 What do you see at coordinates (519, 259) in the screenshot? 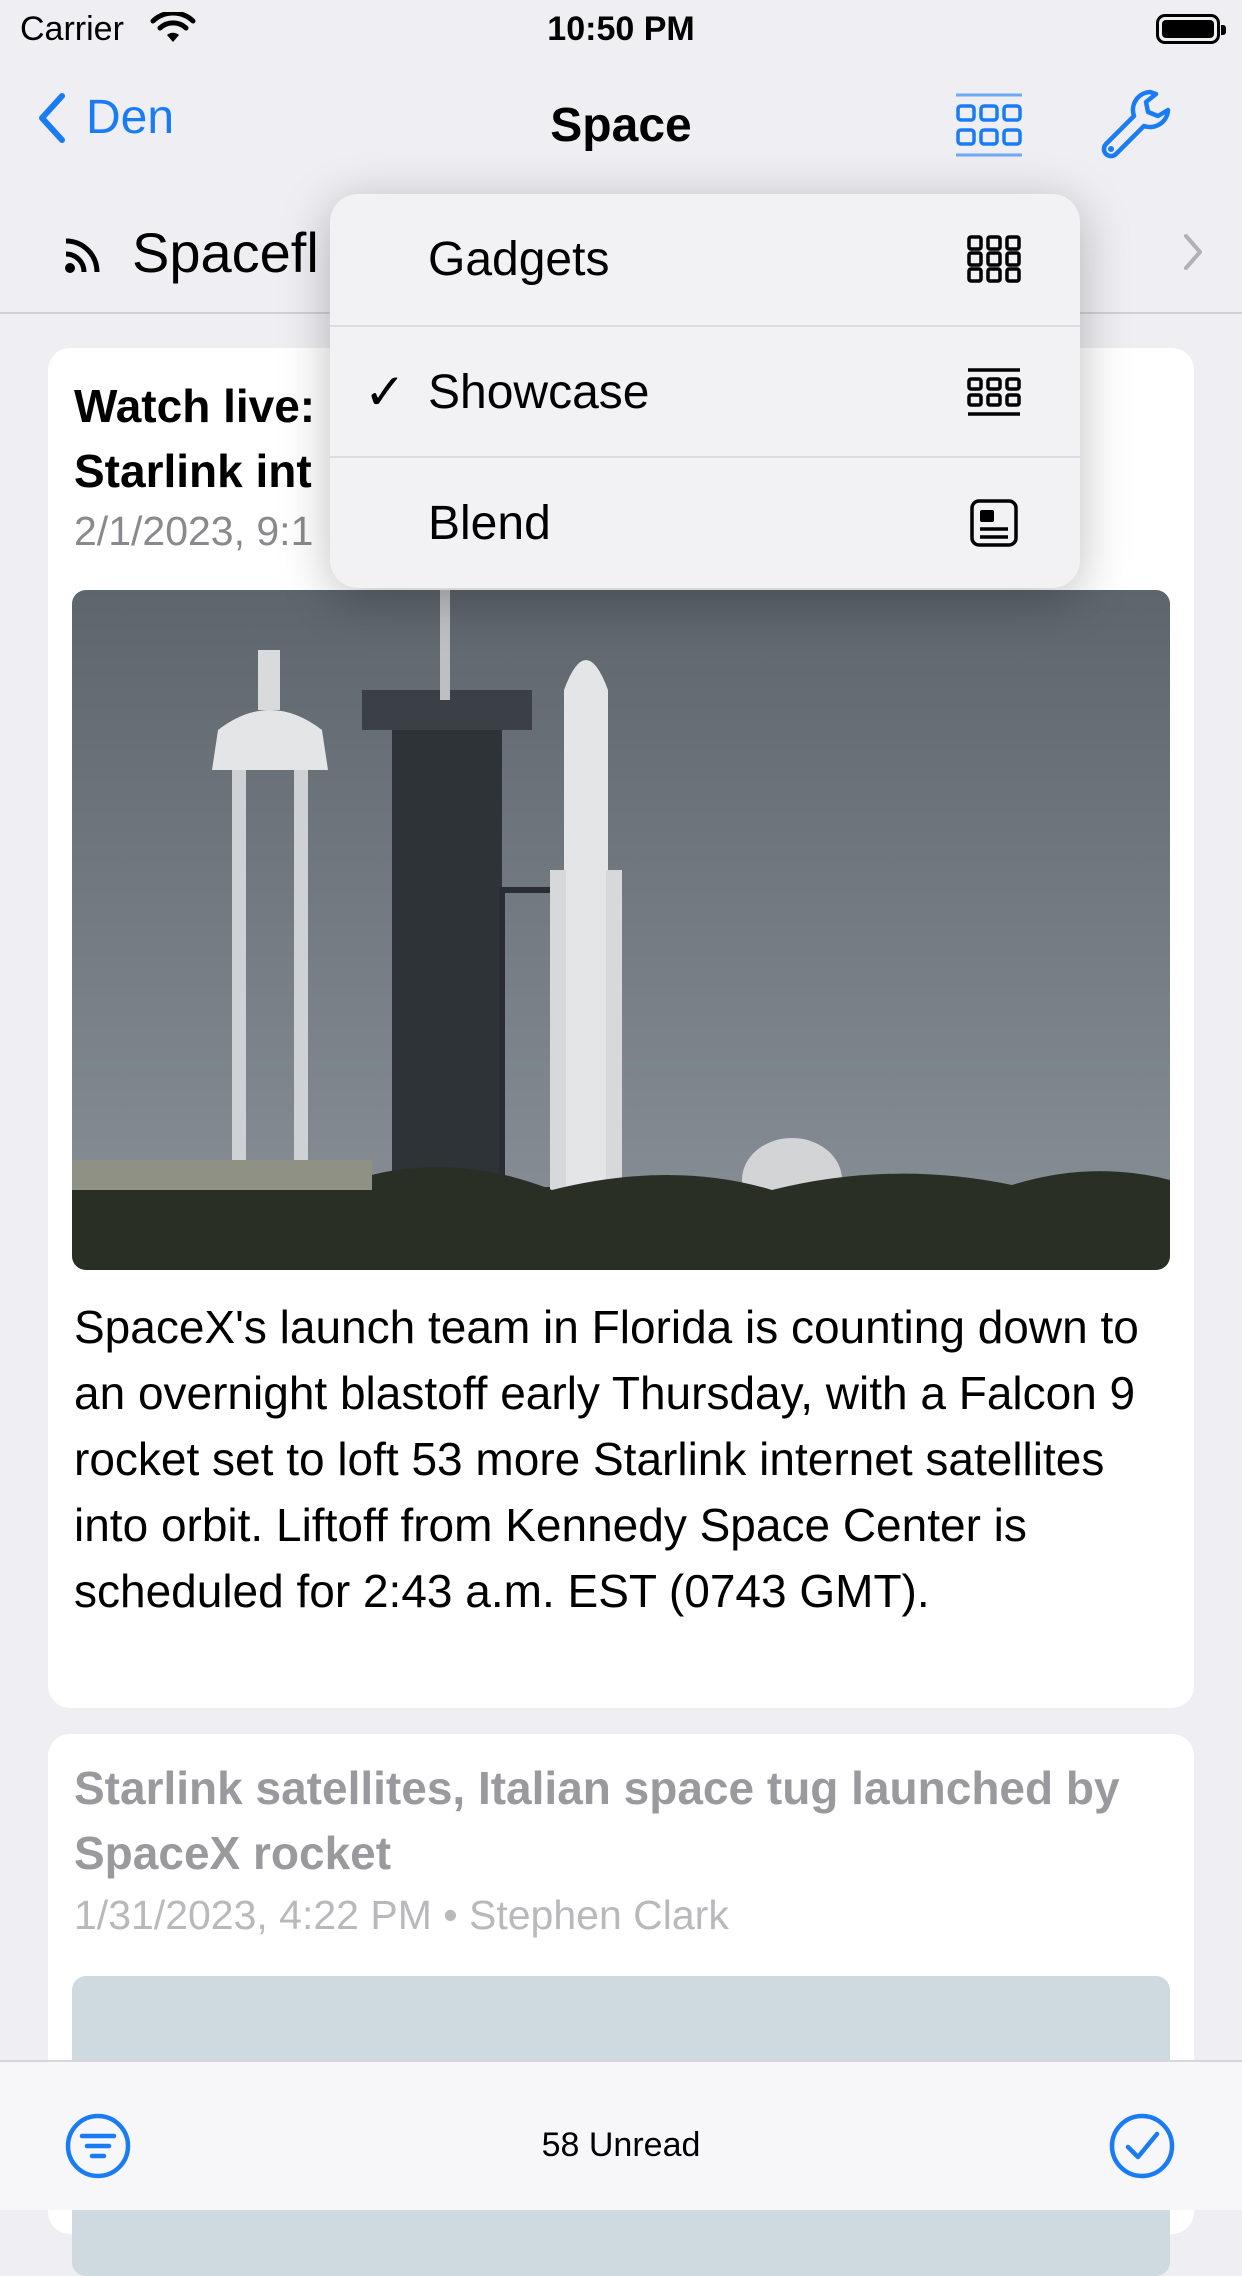
I see `menu-item-label: Gadgets` at bounding box center [519, 259].